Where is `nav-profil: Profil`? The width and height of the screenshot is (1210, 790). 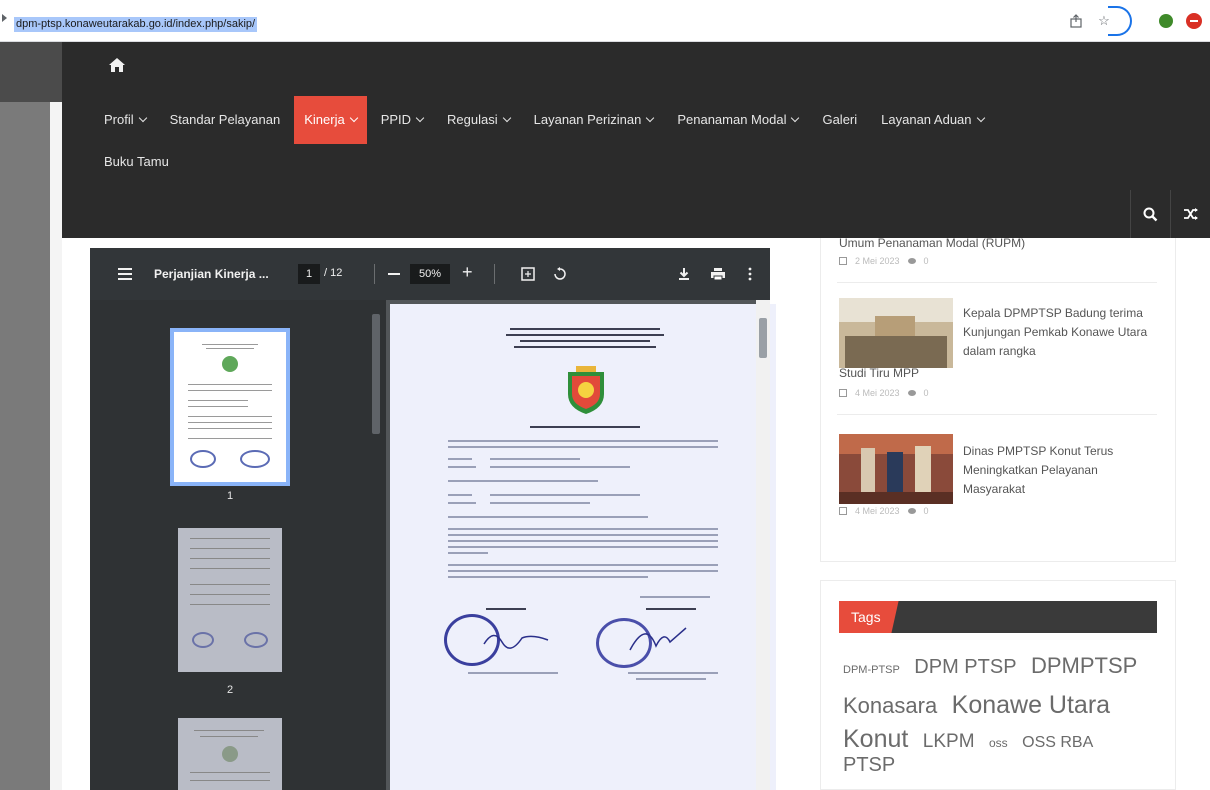 nav-profil: Profil is located at coordinates (125, 120).